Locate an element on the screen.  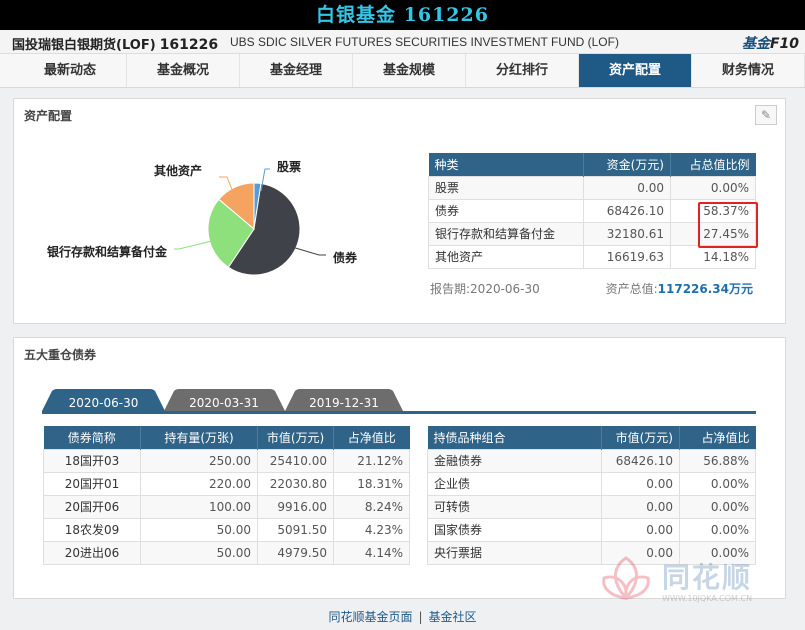
fund-name-block: 国投瑞银白银期货(LOF) 161226 is located at coordinates (115, 43).